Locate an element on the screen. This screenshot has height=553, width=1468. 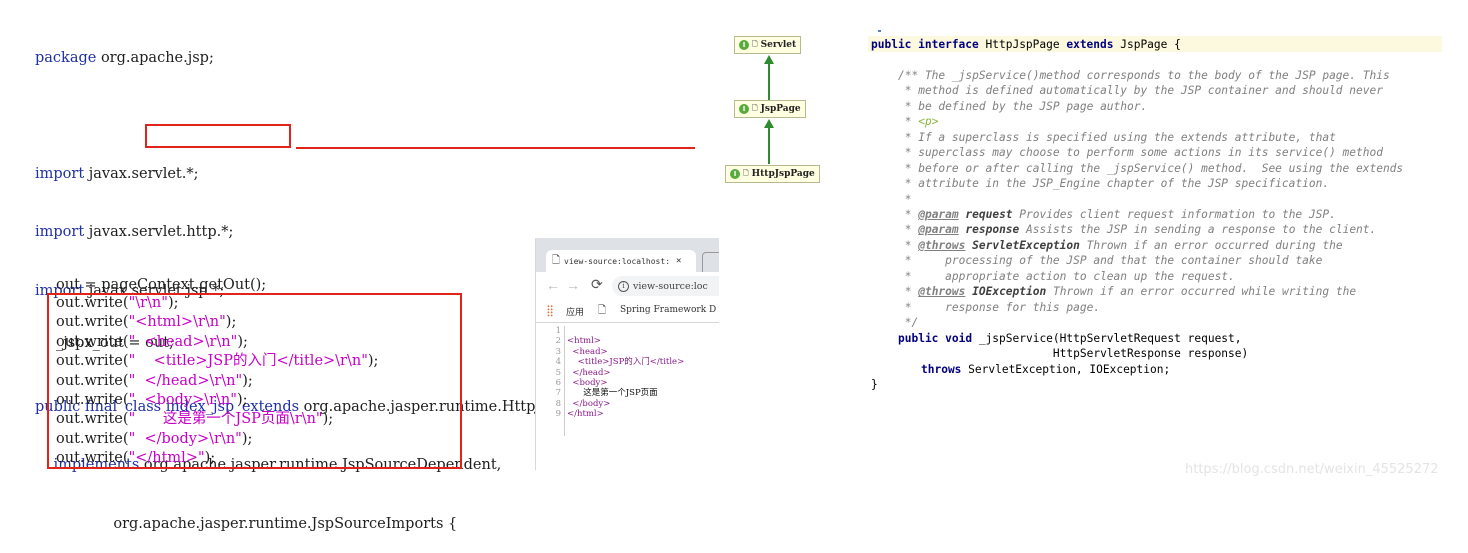
doc-tag: @param is located at coordinates (938, 230).